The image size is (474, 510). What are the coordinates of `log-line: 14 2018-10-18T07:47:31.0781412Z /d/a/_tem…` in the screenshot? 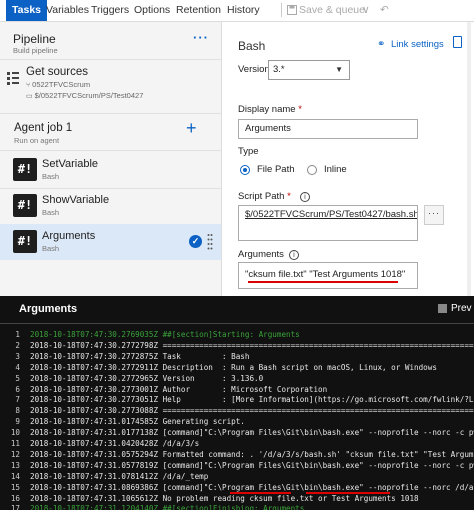 It's located at (237, 476).